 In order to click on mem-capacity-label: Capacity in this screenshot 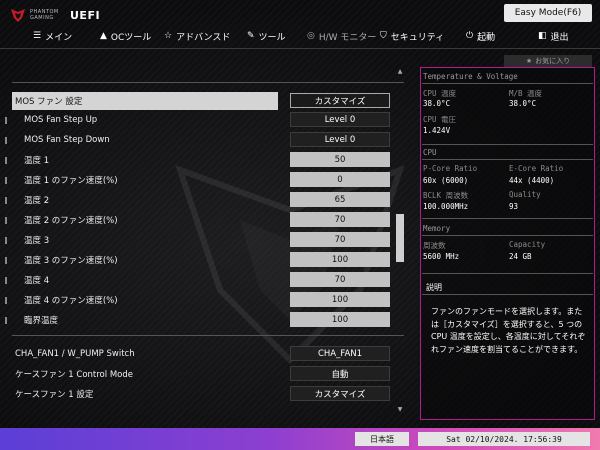, I will do `click(527, 244)`.